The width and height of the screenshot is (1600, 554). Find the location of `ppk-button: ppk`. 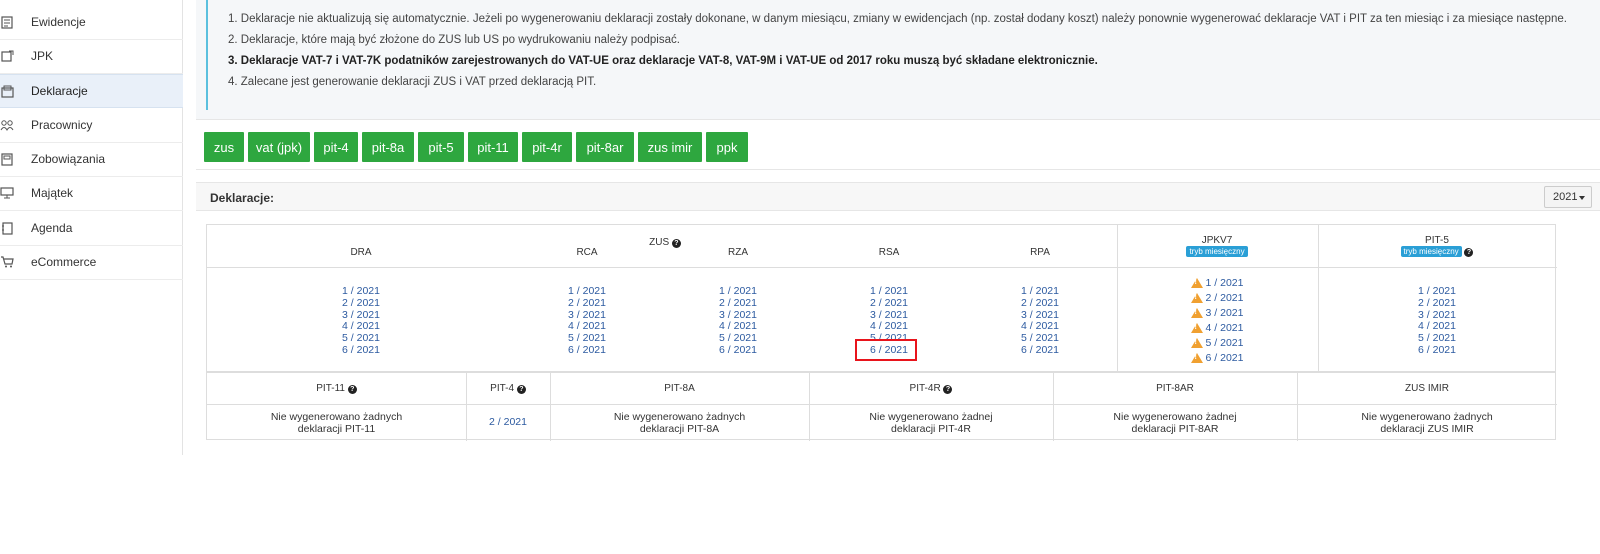

ppk-button: ppk is located at coordinates (727, 147).